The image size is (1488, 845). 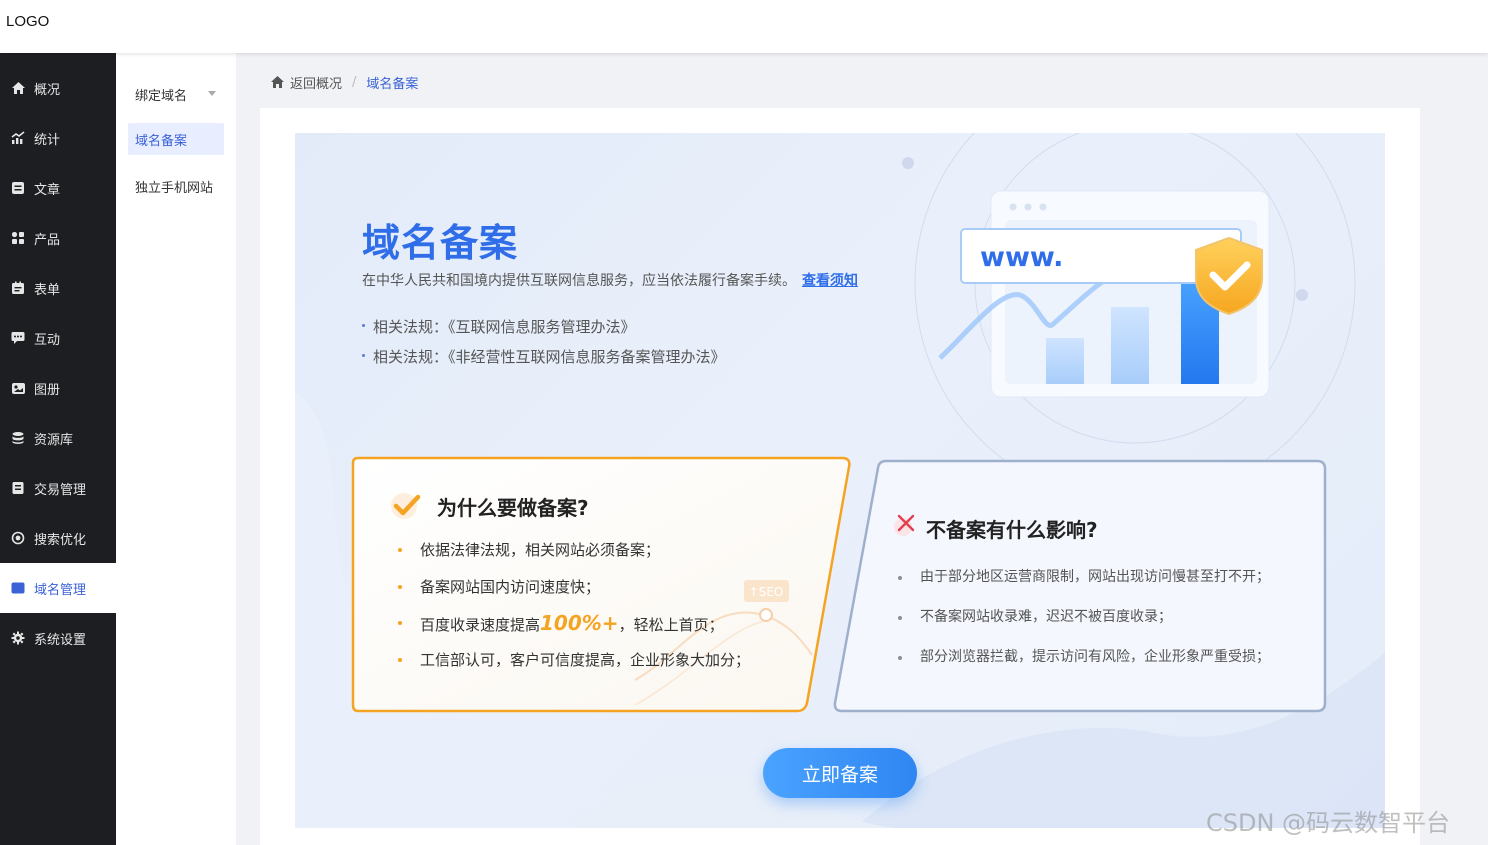 I want to click on chat-icon, so click(x=18, y=338).